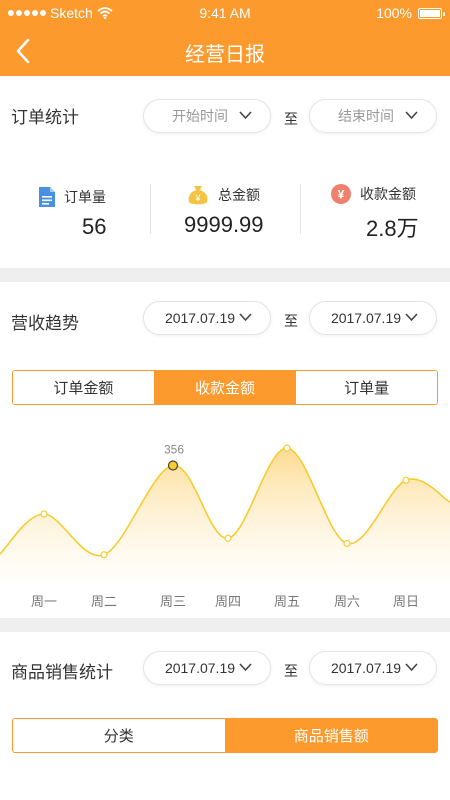 This screenshot has width=450, height=800. I want to click on battery-group: 100%, so click(410, 13).